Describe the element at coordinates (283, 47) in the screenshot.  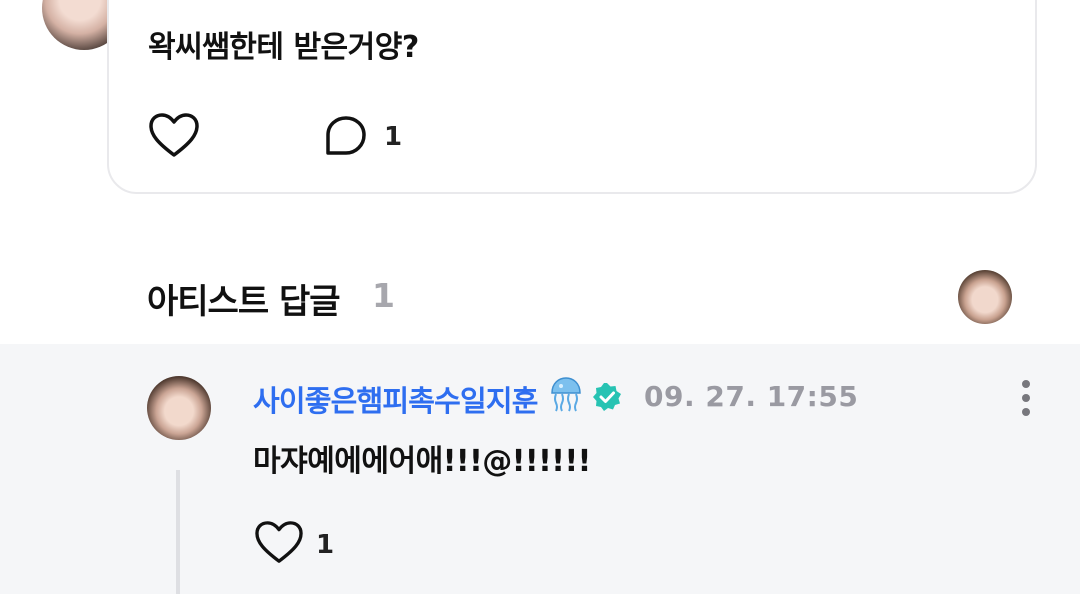
I see `comment-text: 왁씨쌤한테 받은거양?` at that location.